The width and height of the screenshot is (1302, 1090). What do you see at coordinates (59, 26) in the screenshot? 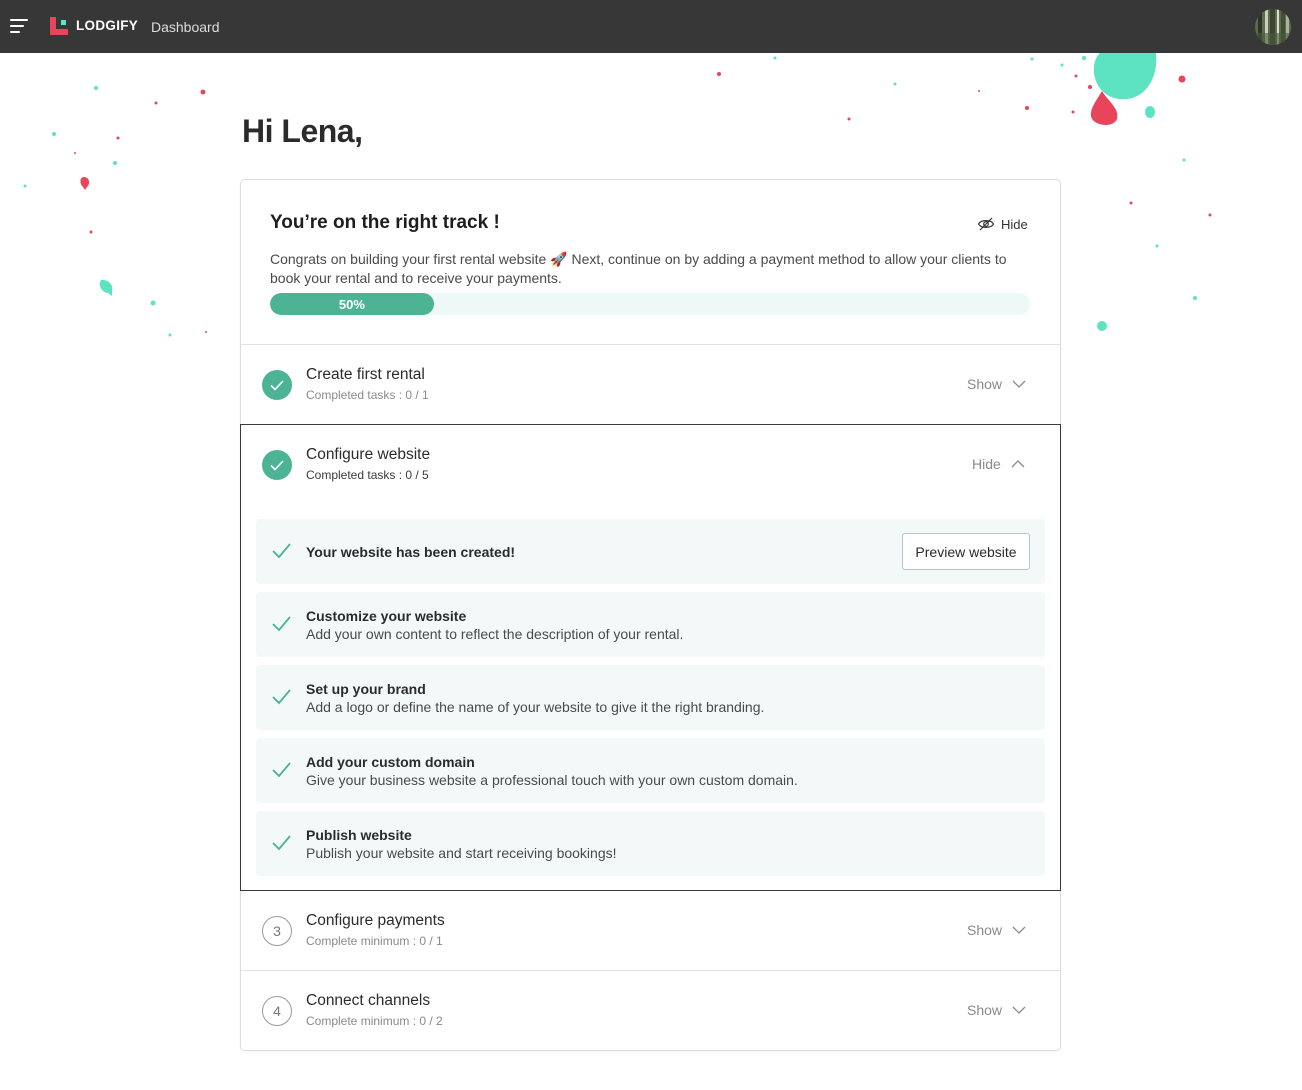
I see `lodgify-logo-icon` at bounding box center [59, 26].